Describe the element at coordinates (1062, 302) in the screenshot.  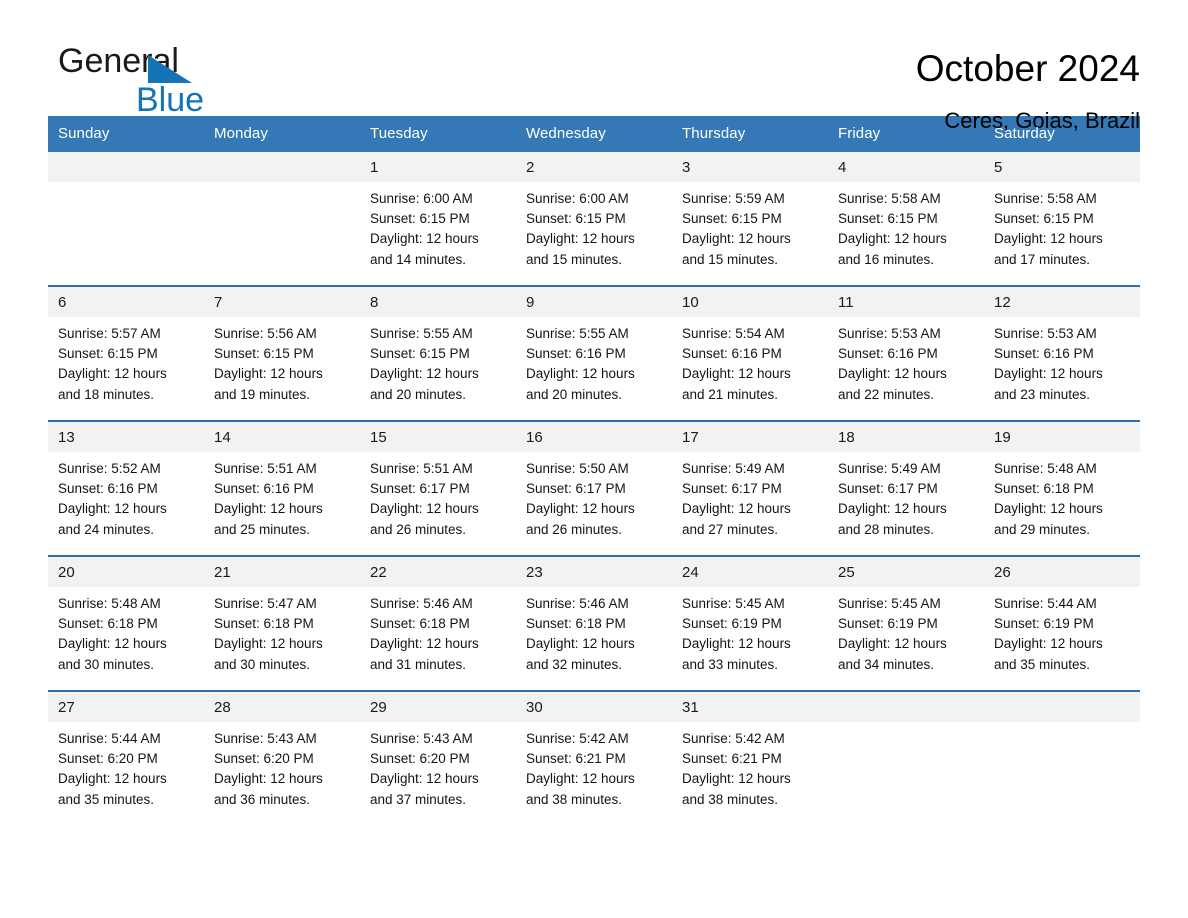
I see `day-number: 12` at that location.